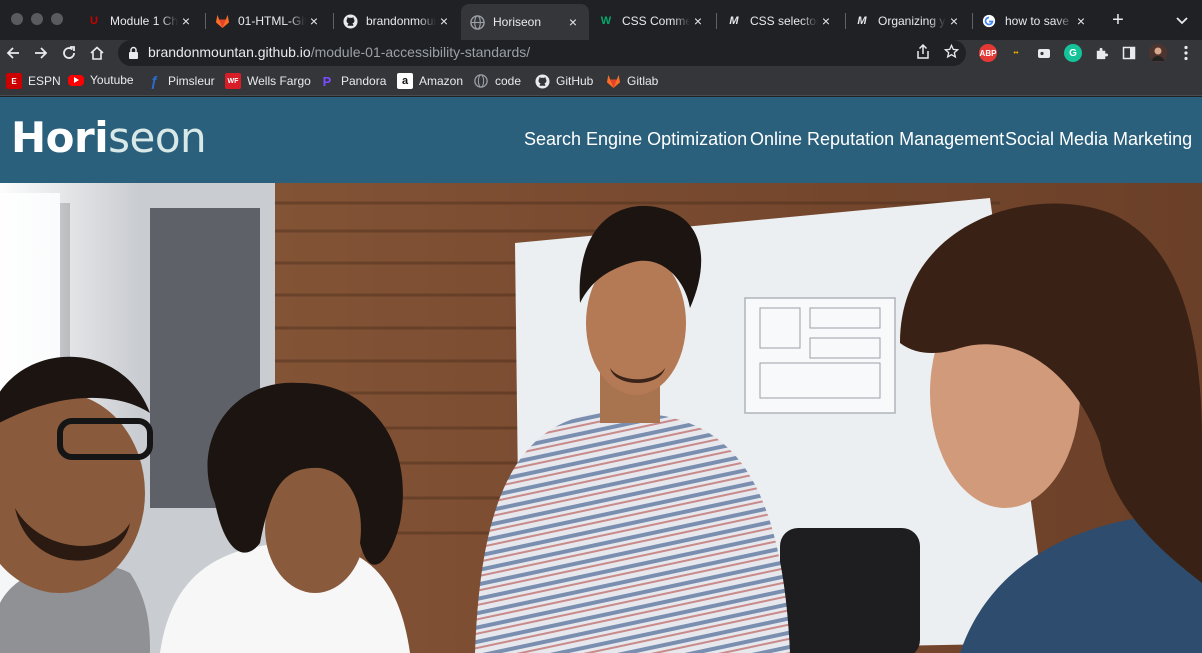  Describe the element at coordinates (1039, 21) in the screenshot. I see `tab-title: how to save s` at that location.